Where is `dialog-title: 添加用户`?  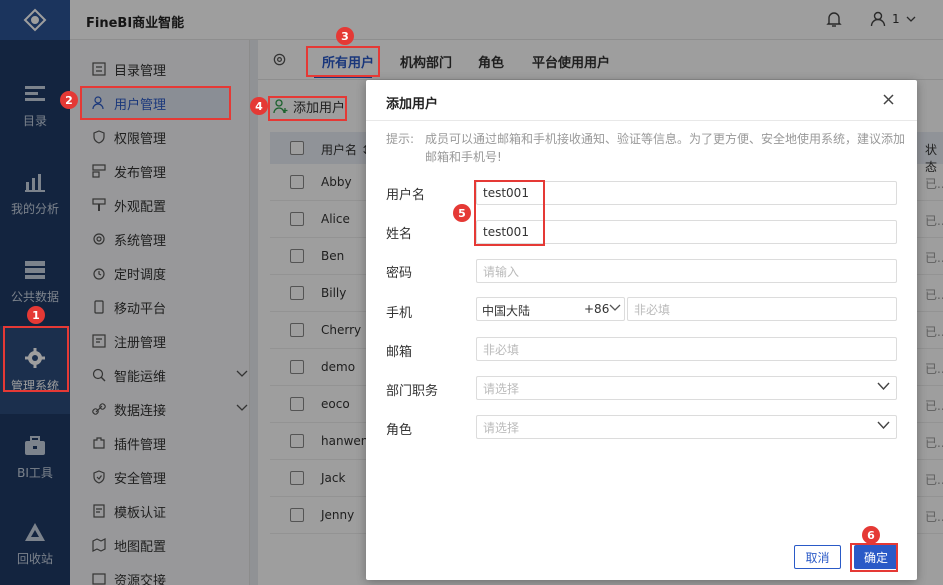
dialog-title: 添加用户 is located at coordinates (412, 104).